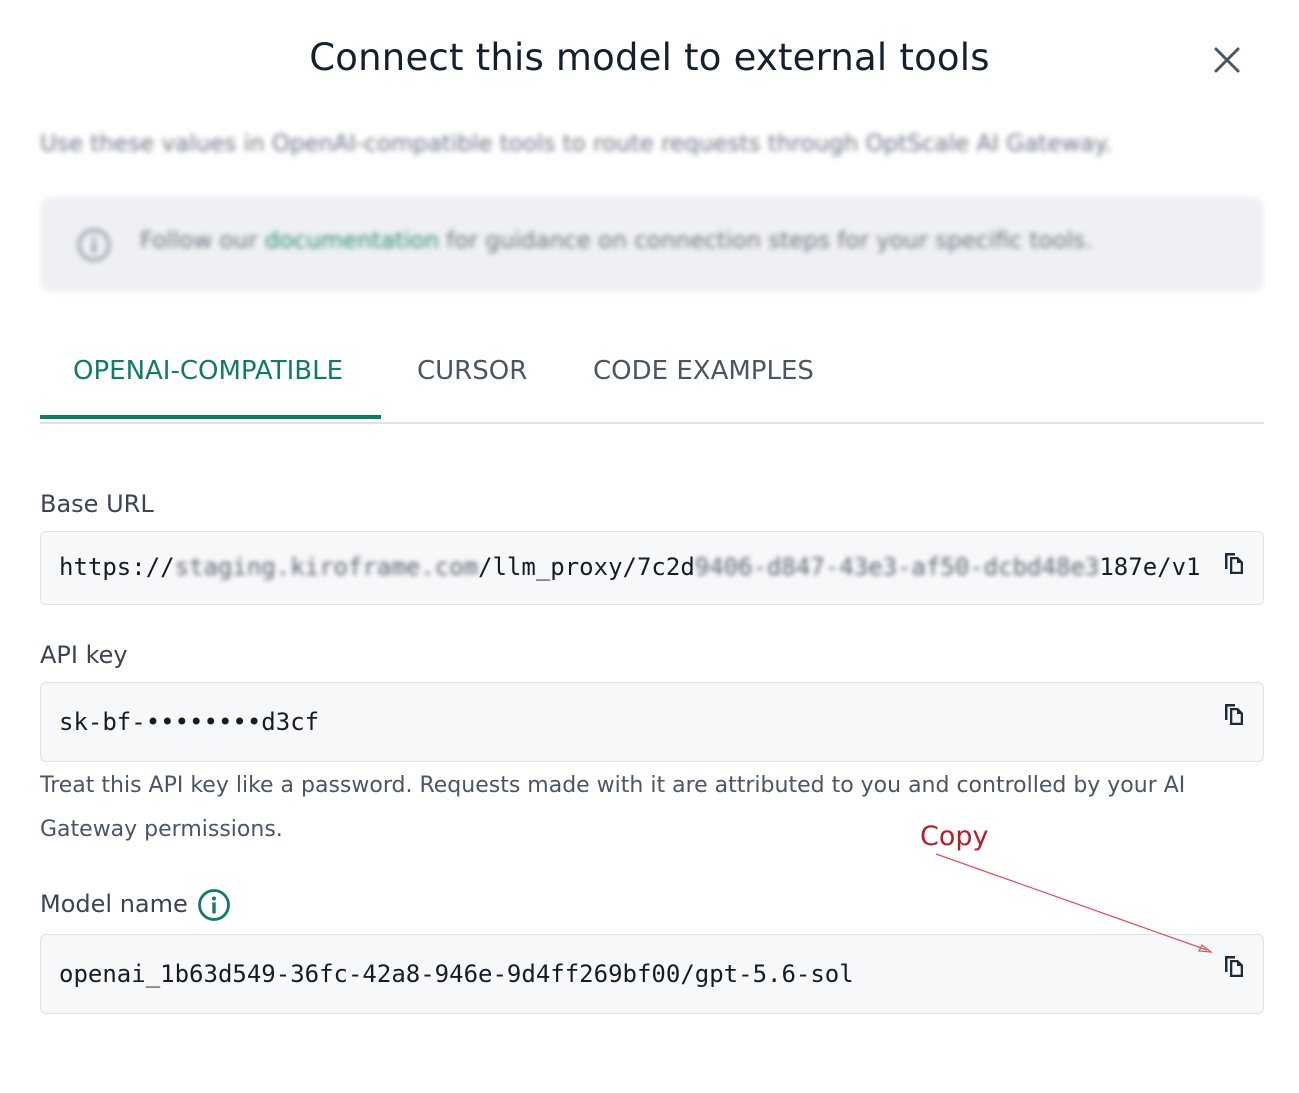  I want to click on close-button, so click(1227, 60).